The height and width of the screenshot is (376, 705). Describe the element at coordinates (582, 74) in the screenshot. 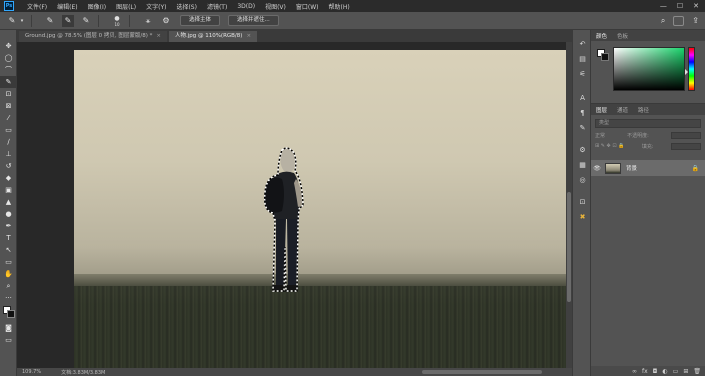

I see `adjustments-icon: ⚟` at that location.